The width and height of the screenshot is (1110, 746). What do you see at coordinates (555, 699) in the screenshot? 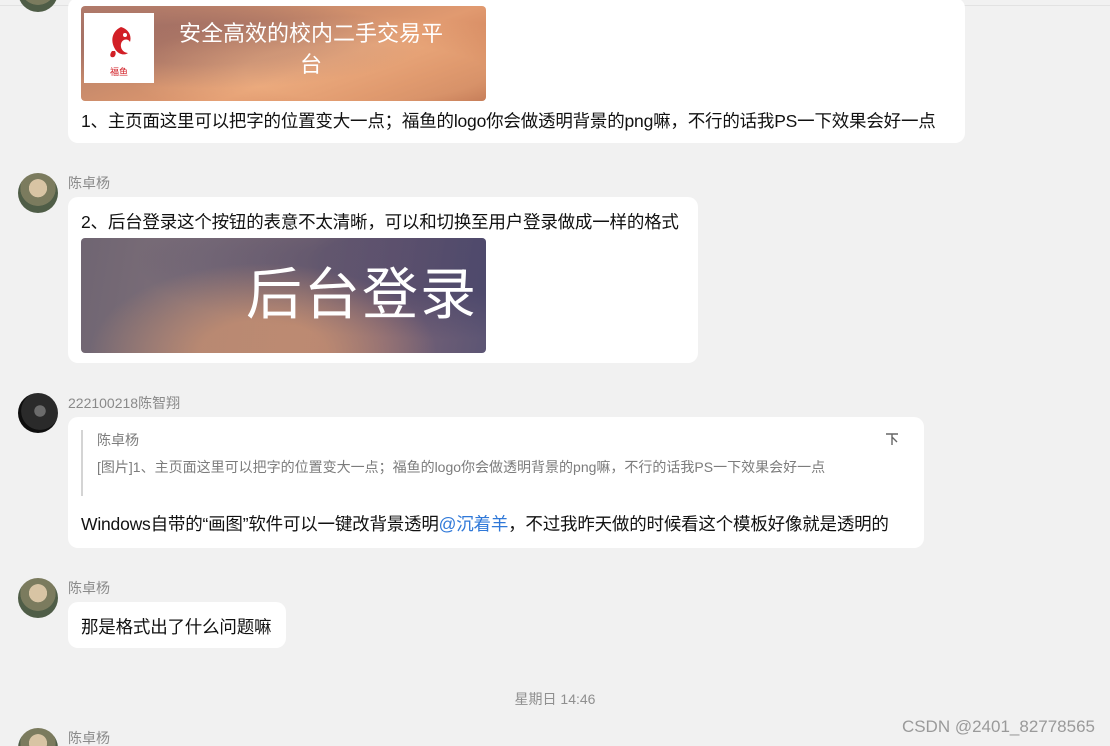
I see `timestamp: 星期日 14:46` at bounding box center [555, 699].